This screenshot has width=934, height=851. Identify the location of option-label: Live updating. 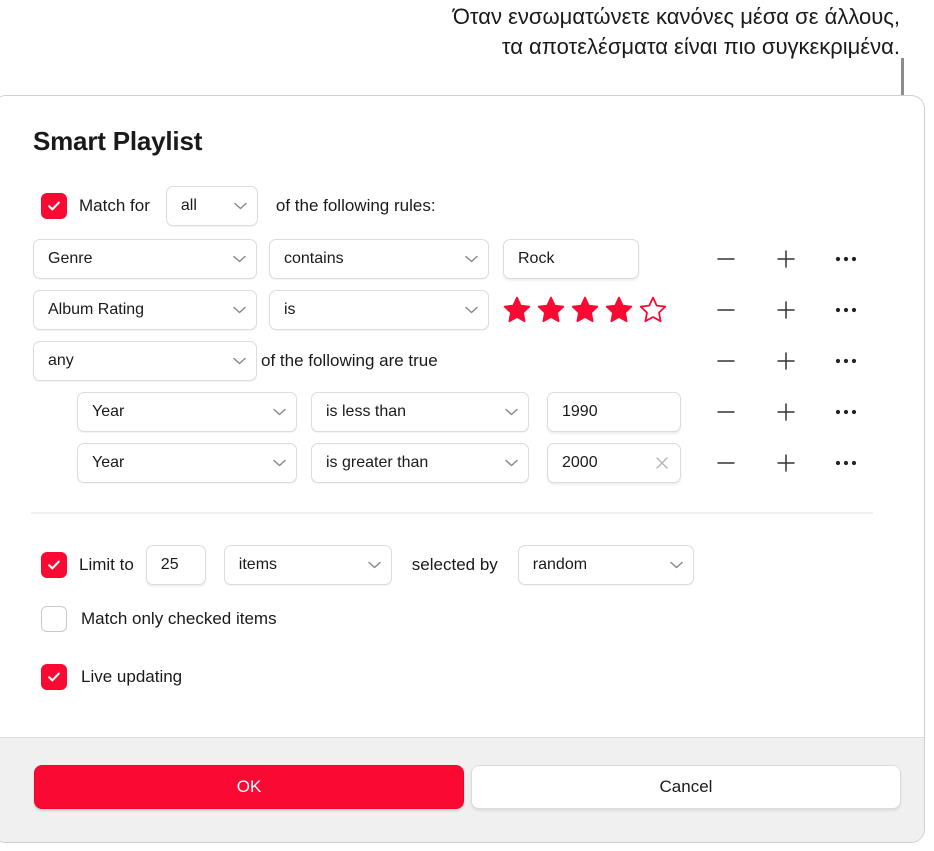
(132, 676).